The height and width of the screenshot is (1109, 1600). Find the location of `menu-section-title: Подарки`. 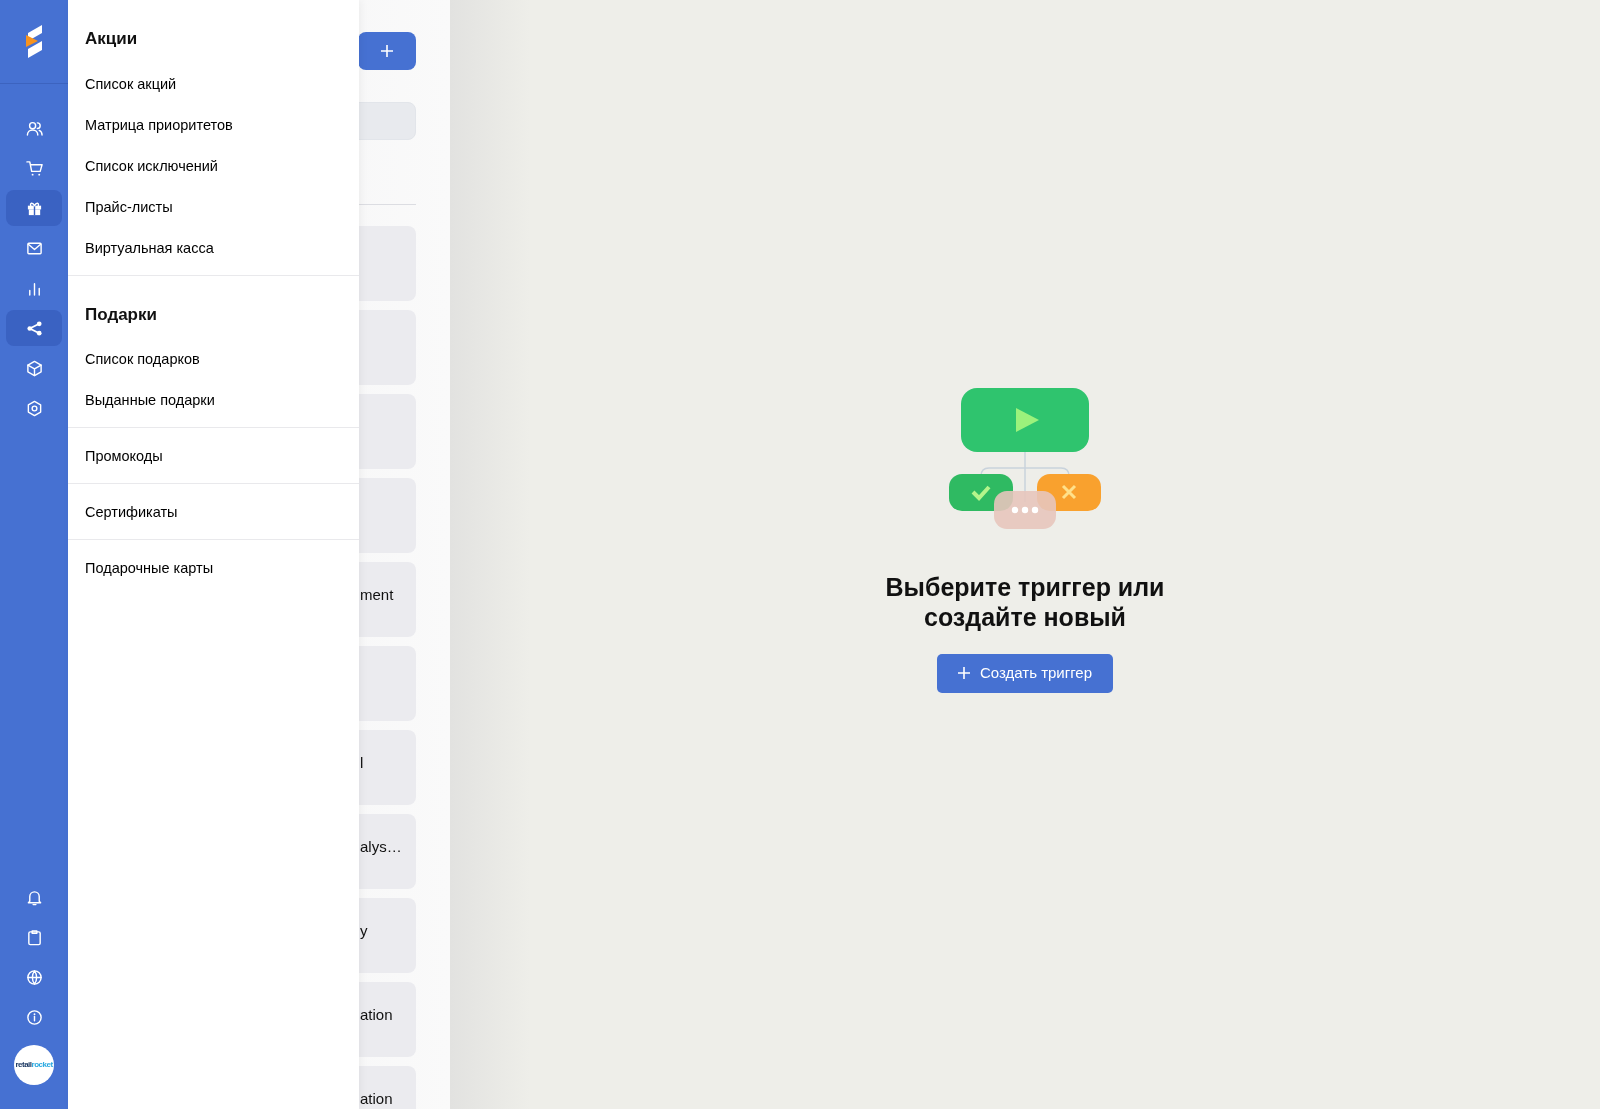

menu-section-title: Подарки is located at coordinates (121, 314).